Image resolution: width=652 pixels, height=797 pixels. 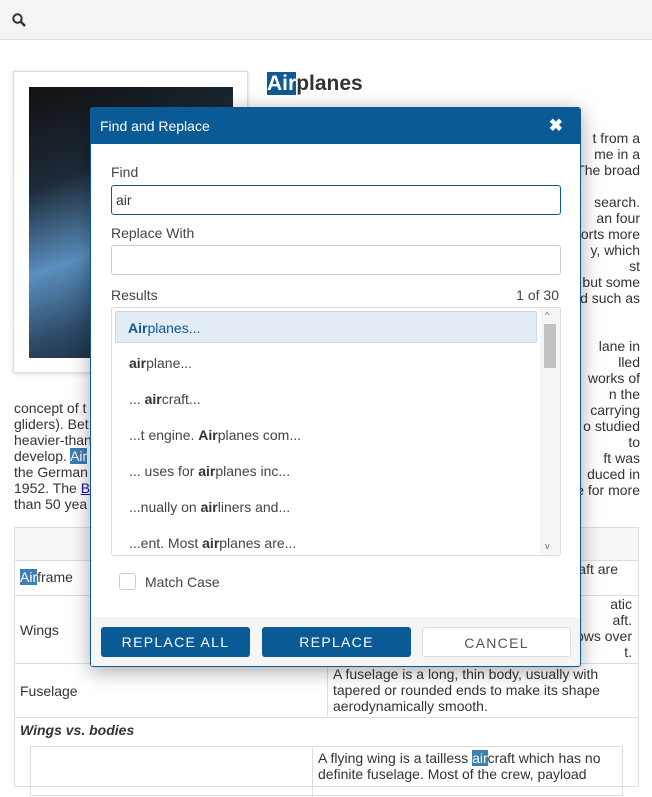 What do you see at coordinates (125, 172) in the screenshot?
I see `find-label: Find` at bounding box center [125, 172].